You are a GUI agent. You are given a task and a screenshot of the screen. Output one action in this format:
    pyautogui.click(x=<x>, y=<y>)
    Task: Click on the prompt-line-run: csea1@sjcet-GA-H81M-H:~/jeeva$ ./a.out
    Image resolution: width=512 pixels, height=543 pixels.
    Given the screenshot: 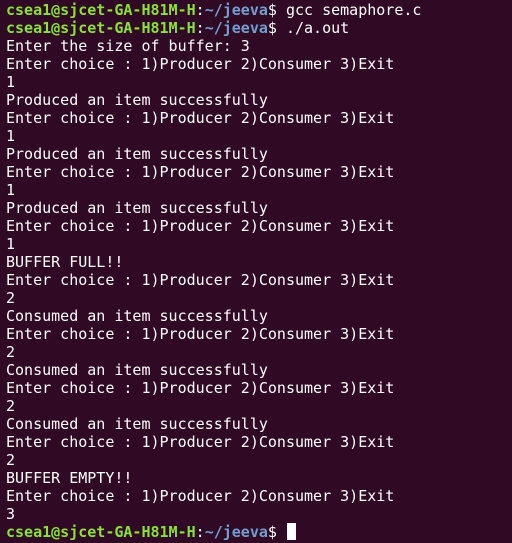 What is the action you would take?
    pyautogui.click(x=259, y=28)
    